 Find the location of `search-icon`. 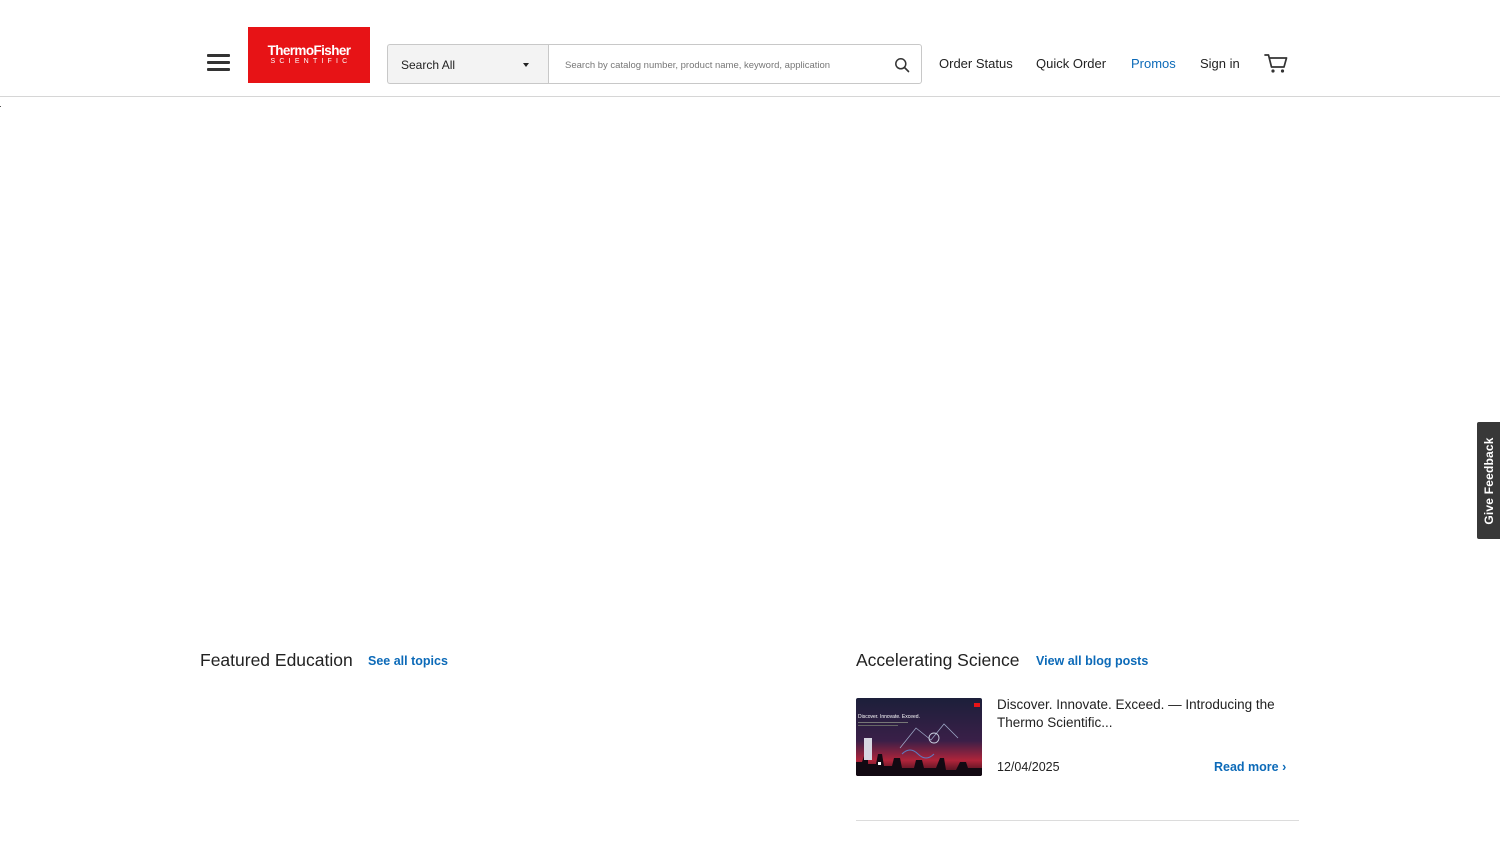

search-icon is located at coordinates (902, 65).